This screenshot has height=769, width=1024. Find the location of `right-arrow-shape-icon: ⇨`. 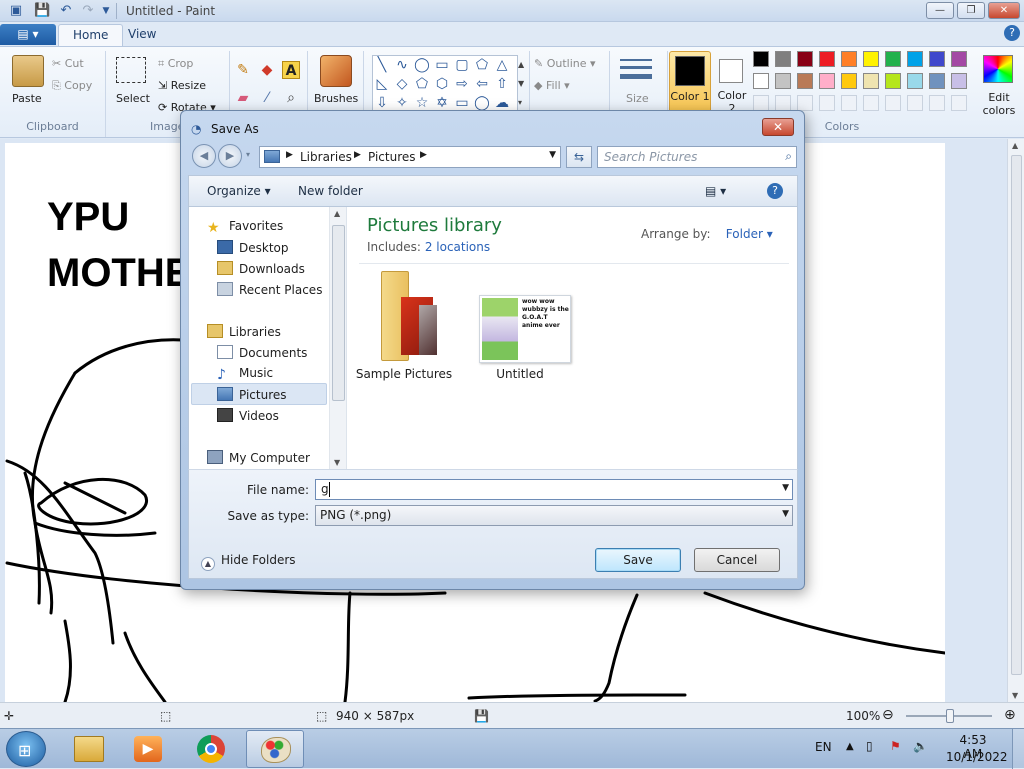

right-arrow-shape-icon: ⇨ is located at coordinates (462, 84).